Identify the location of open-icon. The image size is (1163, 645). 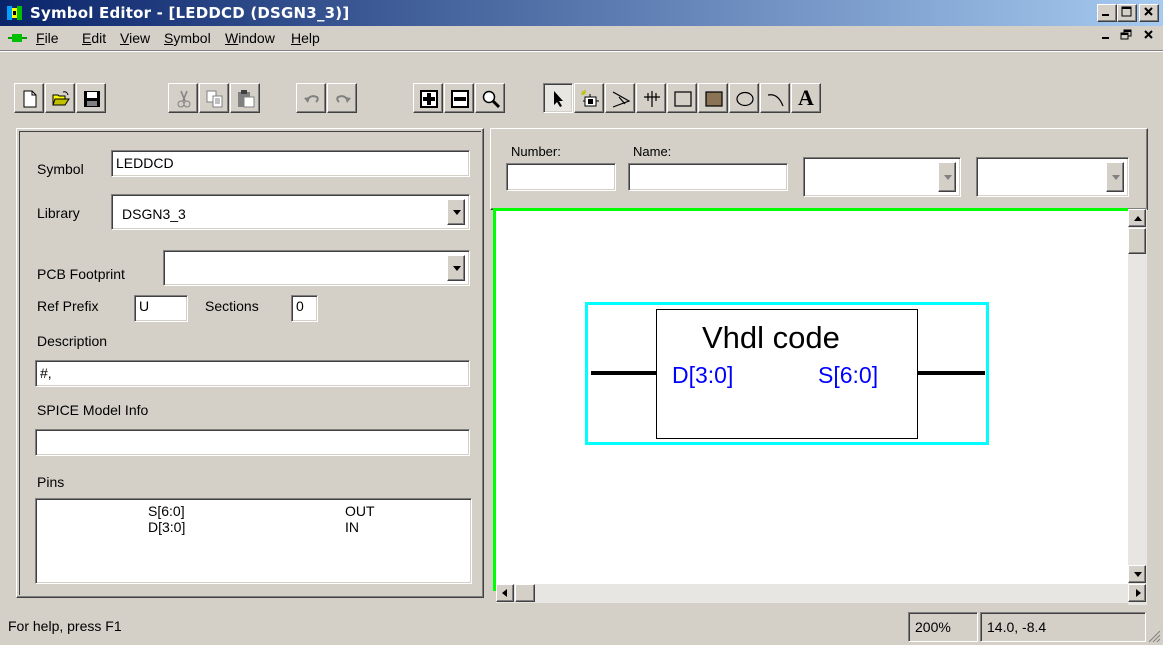
(61, 98).